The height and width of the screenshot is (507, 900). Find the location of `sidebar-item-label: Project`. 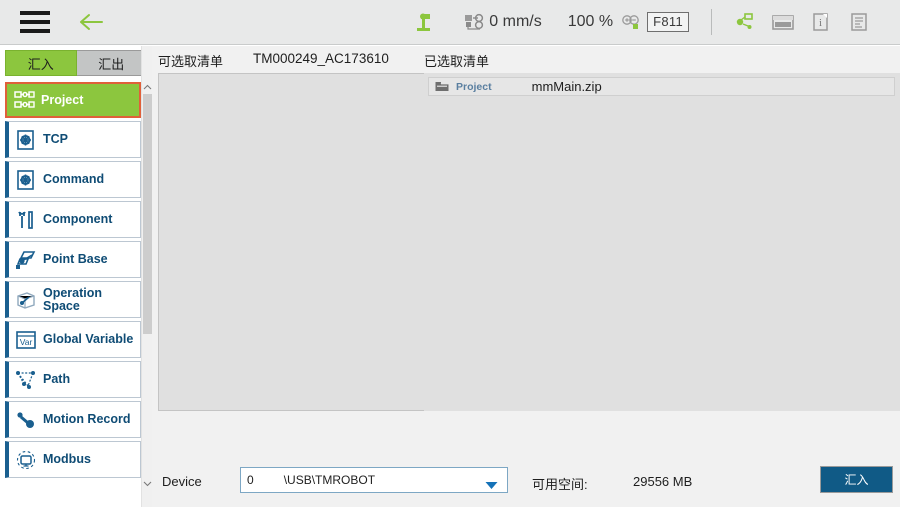

sidebar-item-label: Project is located at coordinates (62, 99).